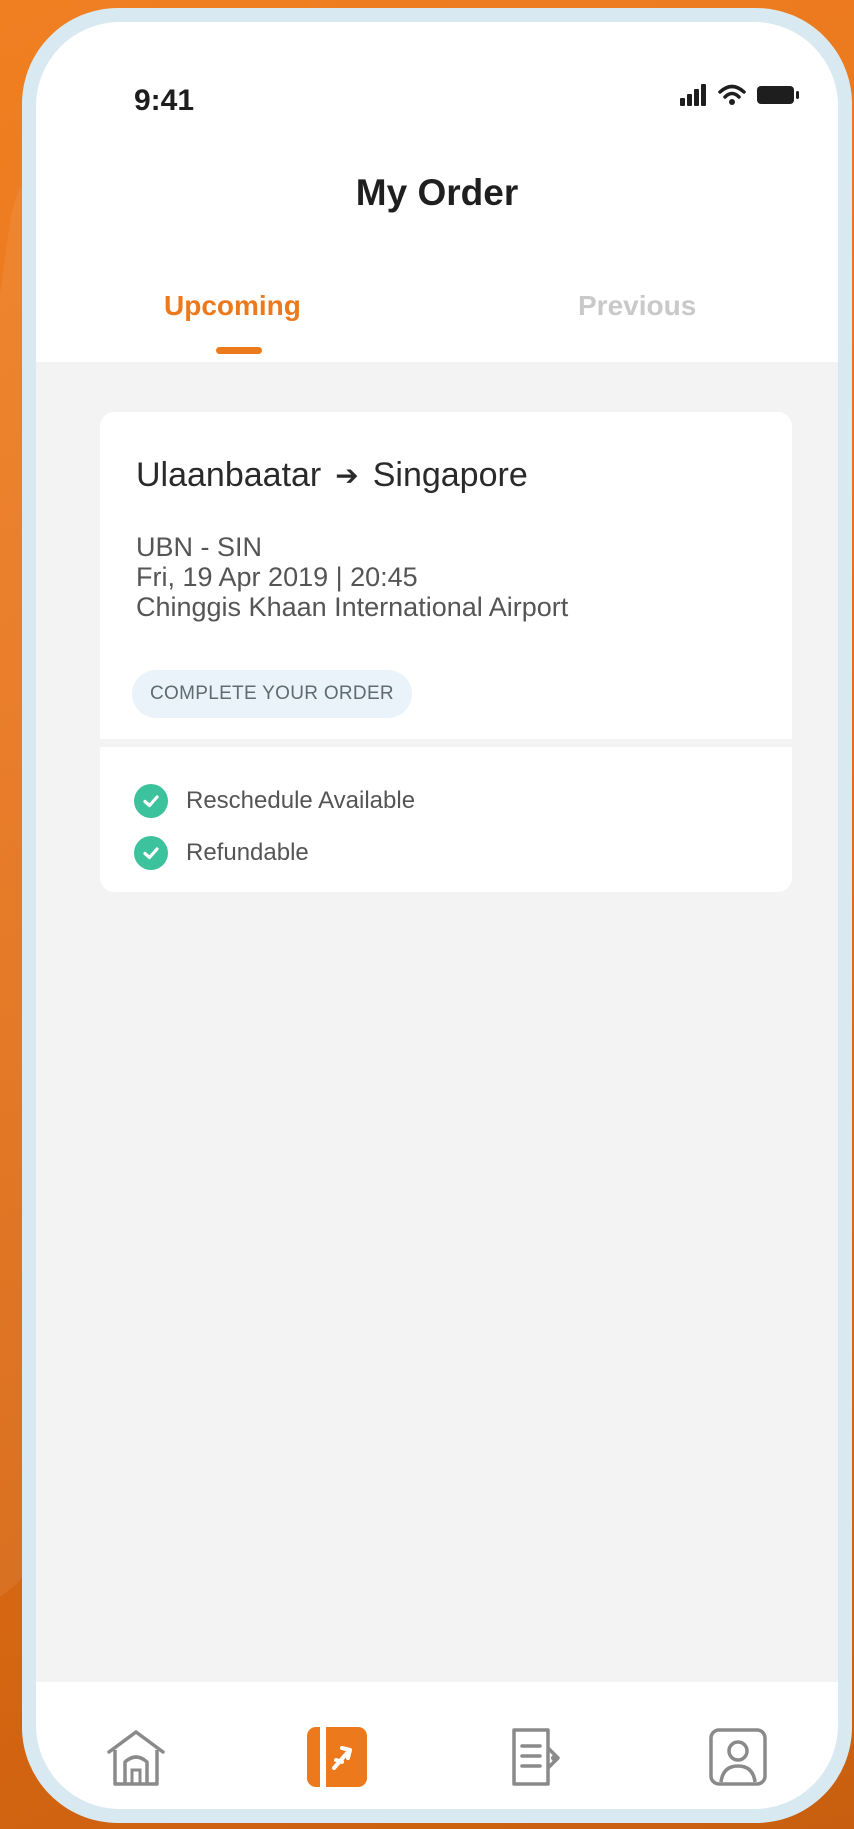  Describe the element at coordinates (239, 350) in the screenshot. I see `active-tab-indicator` at that location.